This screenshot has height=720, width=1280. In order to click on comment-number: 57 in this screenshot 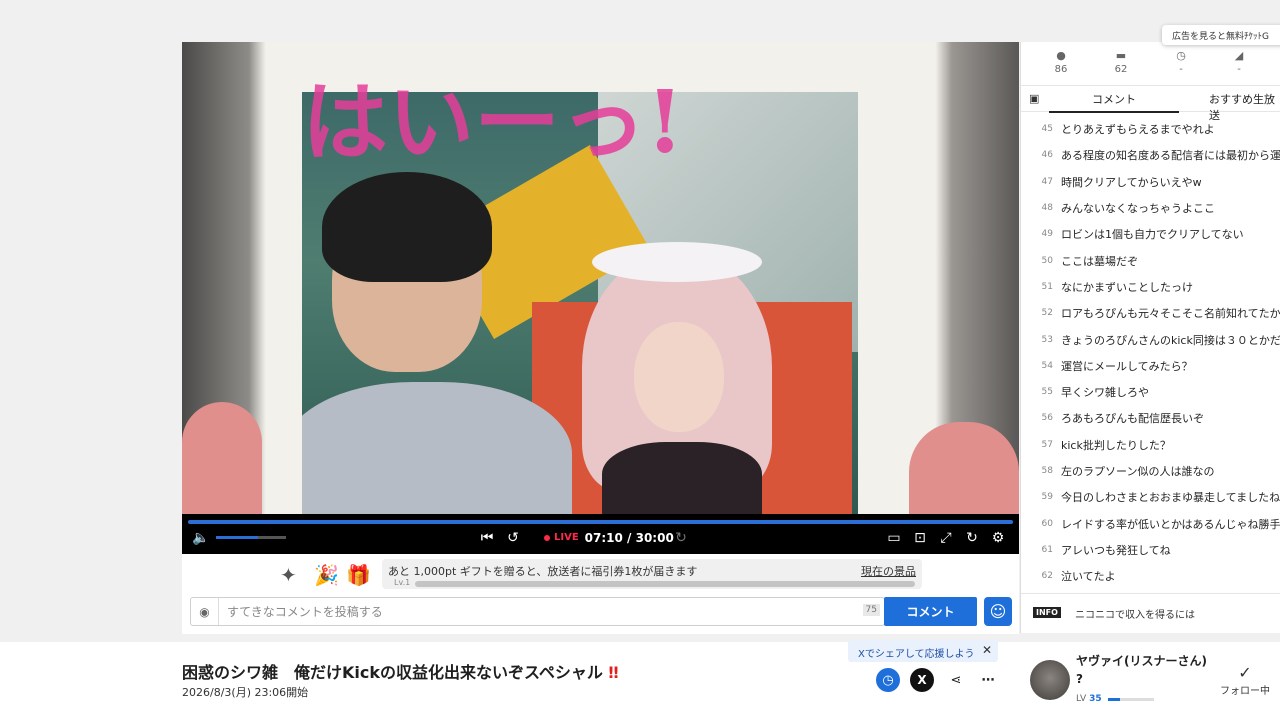, I will do `click(1047, 444)`.